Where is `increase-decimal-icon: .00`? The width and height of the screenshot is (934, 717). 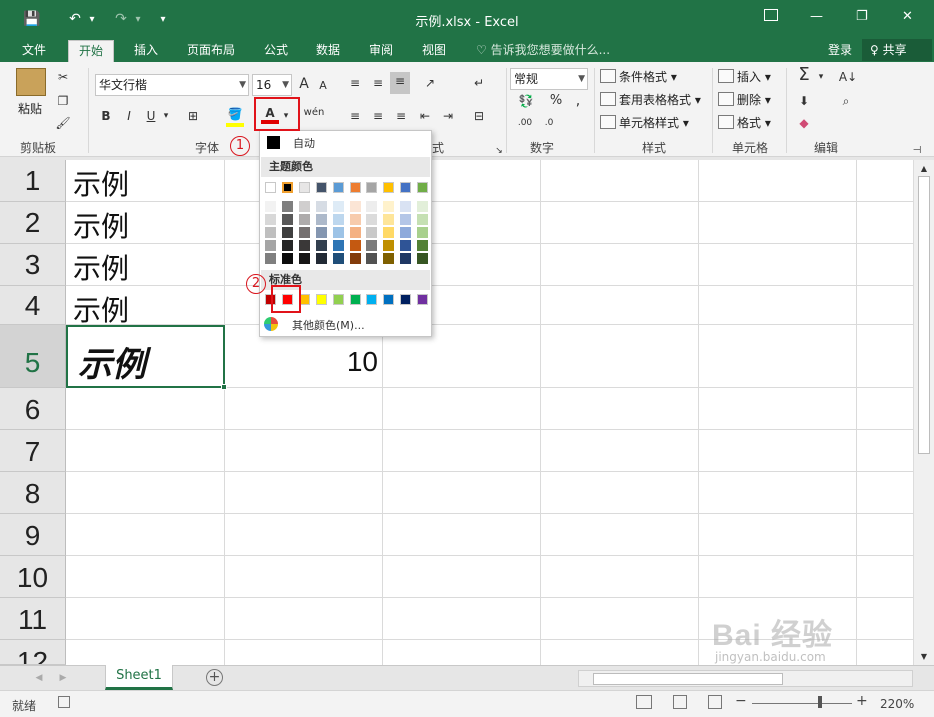 increase-decimal-icon: .00 is located at coordinates (525, 123).